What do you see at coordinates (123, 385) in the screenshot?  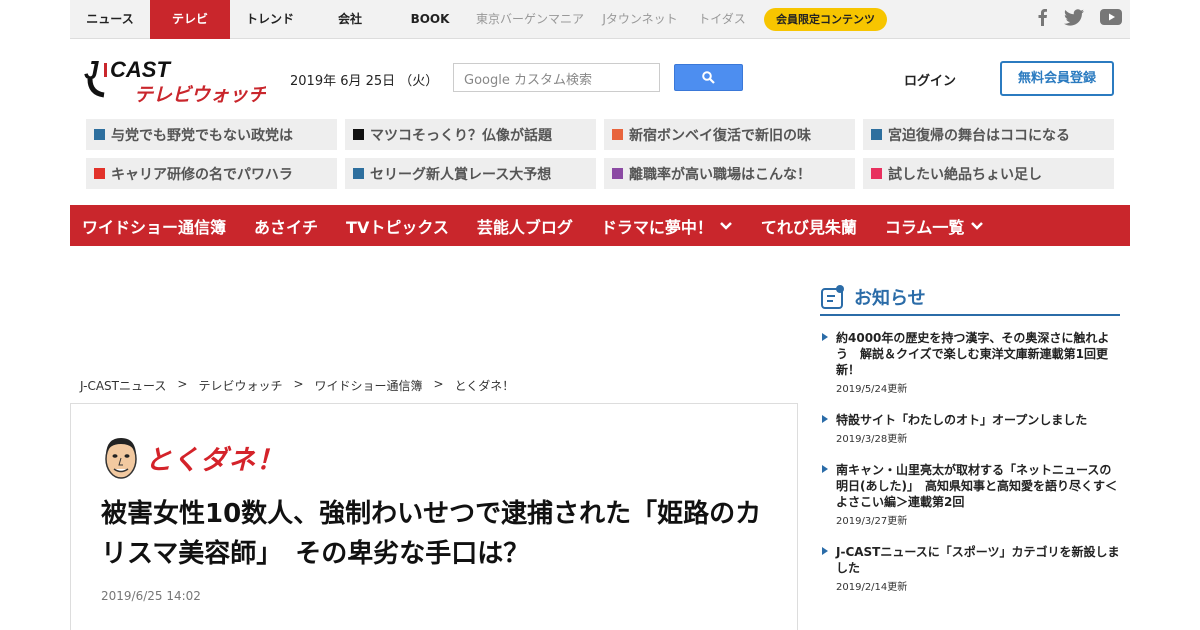 I see `breadcrumb-link: J-CASTニュース` at bounding box center [123, 385].